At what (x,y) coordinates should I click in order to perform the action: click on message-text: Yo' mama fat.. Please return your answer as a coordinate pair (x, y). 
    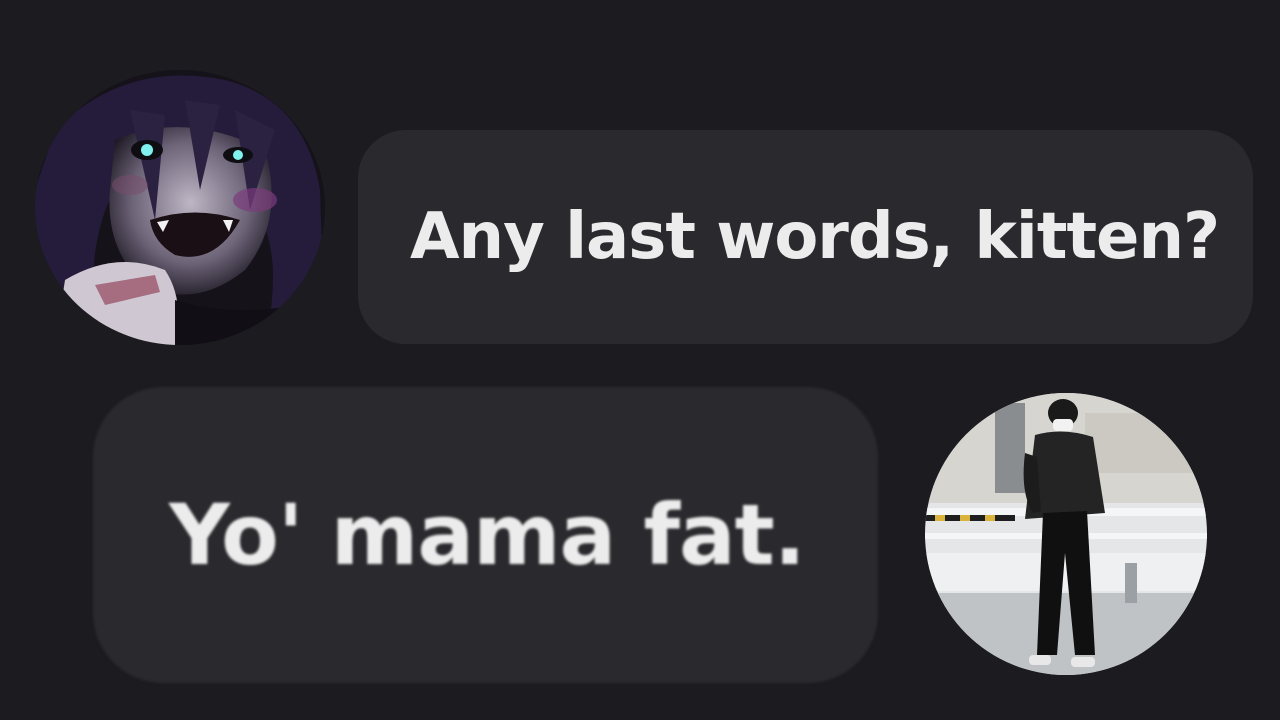
    Looking at the image, I should click on (487, 535).